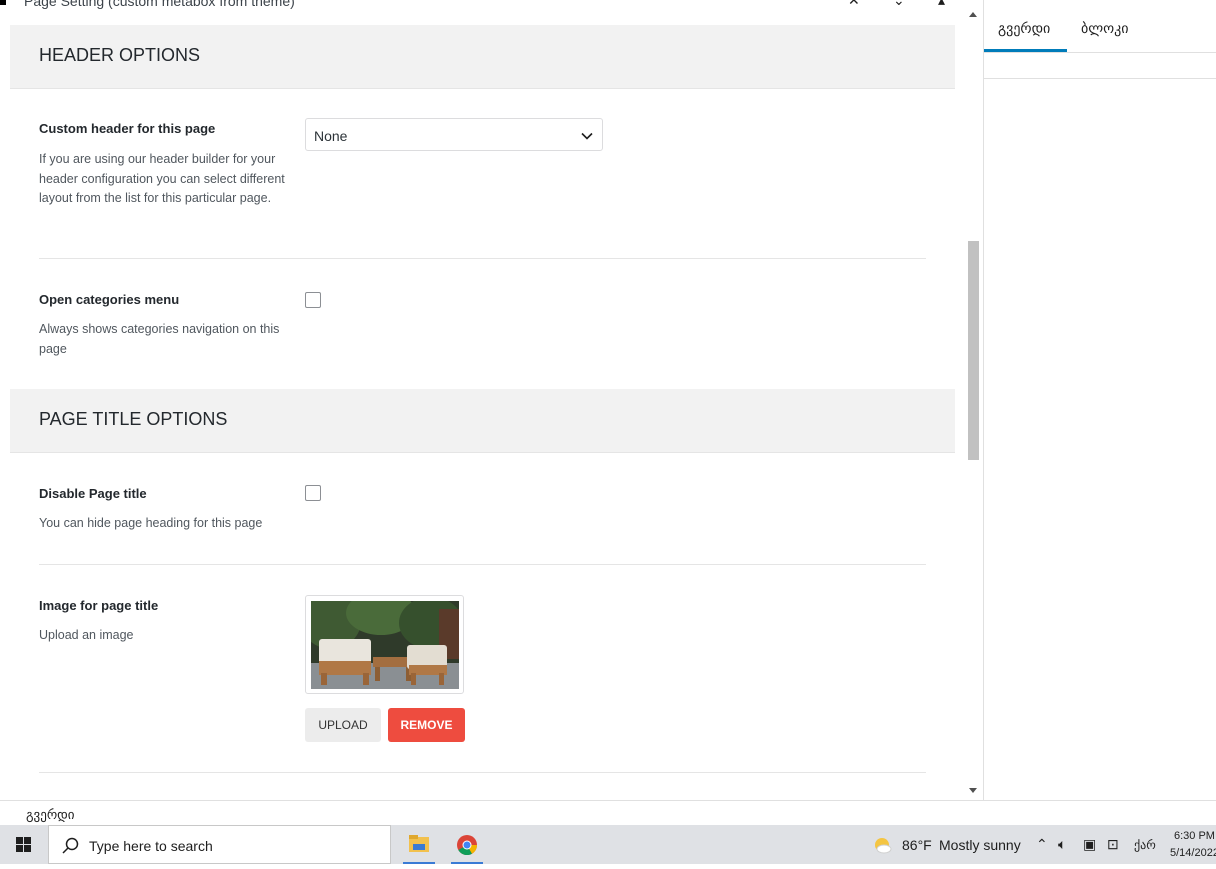 The image size is (1216, 869). I want to click on clock-time: 6:30 PM, so click(1194, 836).